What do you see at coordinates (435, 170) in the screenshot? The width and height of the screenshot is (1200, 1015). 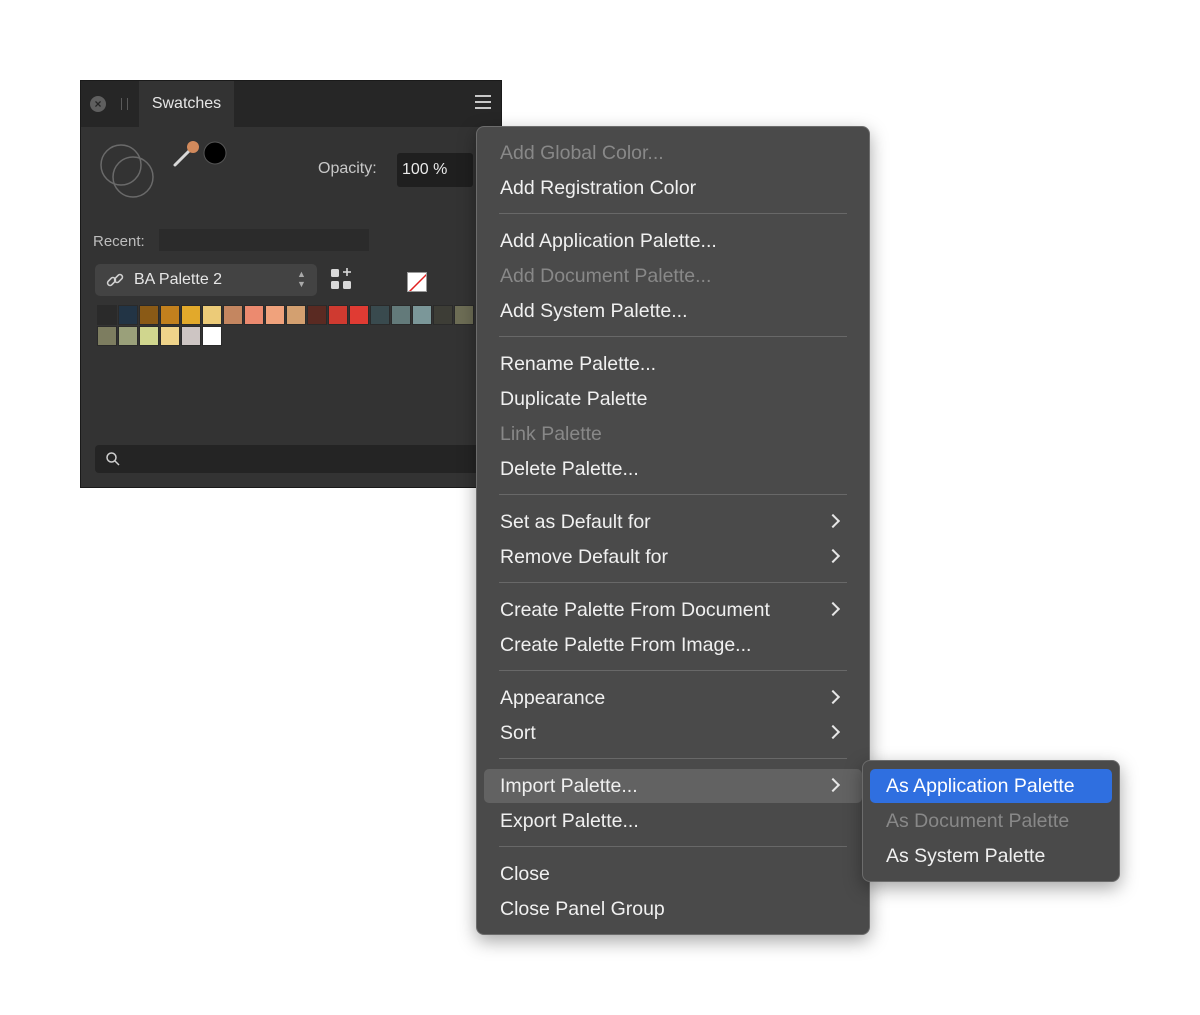 I see `opacity-input: 100 %` at bounding box center [435, 170].